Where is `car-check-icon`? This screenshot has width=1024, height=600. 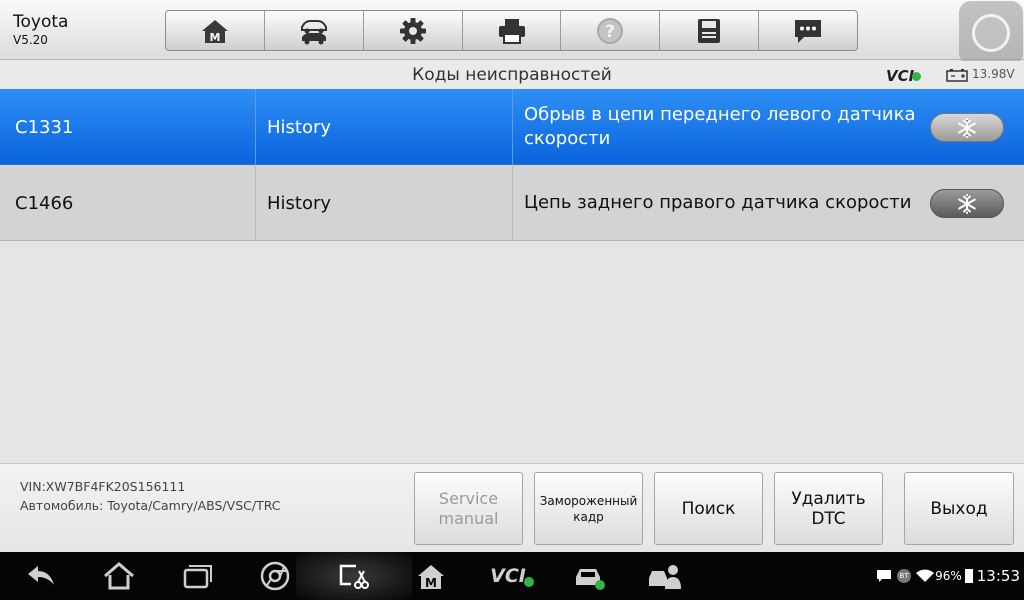
car-check-icon is located at coordinates (590, 579).